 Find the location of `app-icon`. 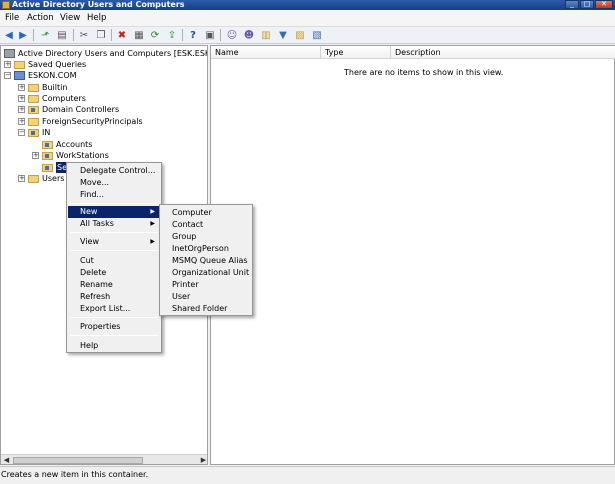

app-icon is located at coordinates (6, 5).